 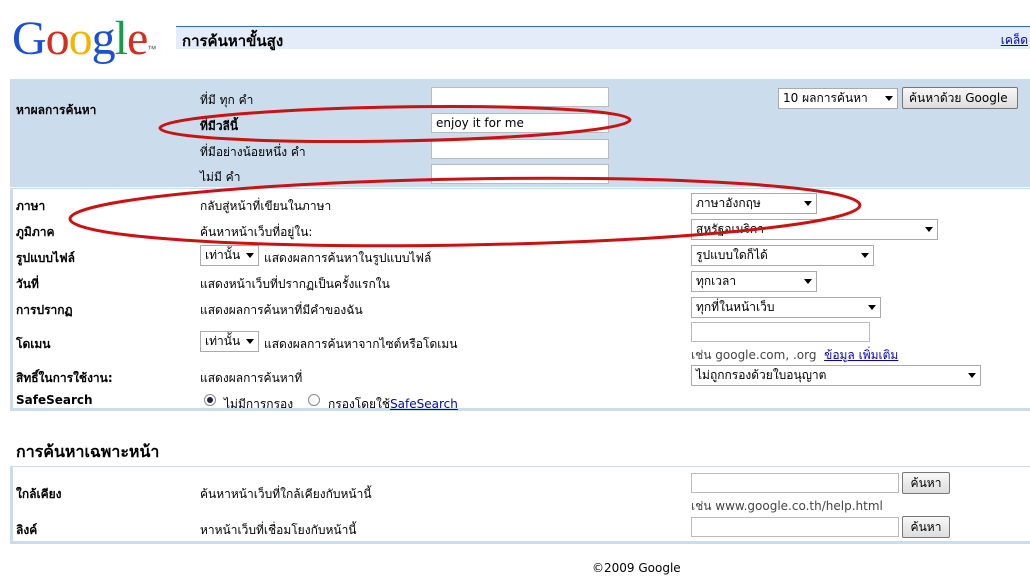 What do you see at coordinates (219, 126) in the screenshot?
I see `phrase-label: ที่มีวลีนี้` at bounding box center [219, 126].